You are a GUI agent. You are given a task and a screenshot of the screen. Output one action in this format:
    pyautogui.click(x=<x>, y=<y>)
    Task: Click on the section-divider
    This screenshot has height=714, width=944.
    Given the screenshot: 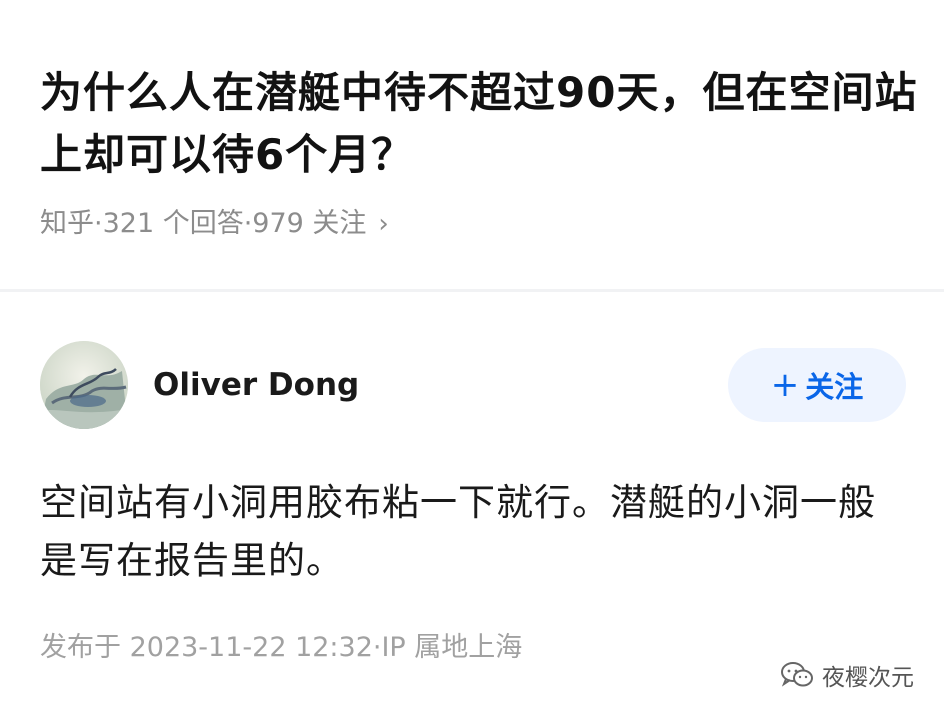 What is the action you would take?
    pyautogui.click(x=472, y=290)
    